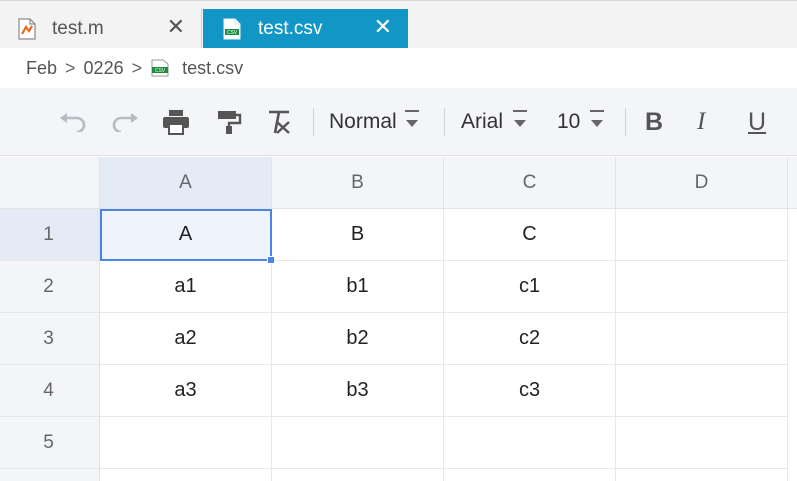  Describe the element at coordinates (398, 68) in the screenshot. I see `breadcrumb: Feb > 0226 > CSV test.csv` at that location.